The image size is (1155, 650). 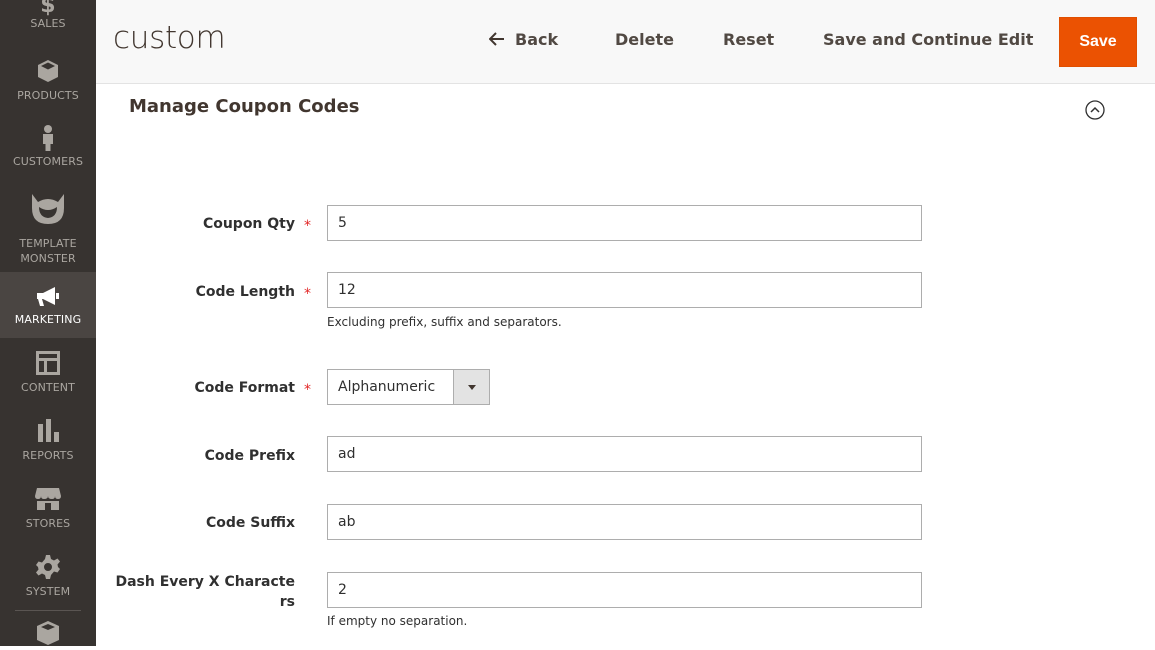 What do you see at coordinates (387, 387) in the screenshot?
I see `code-format-value: Alphanumeric` at bounding box center [387, 387].